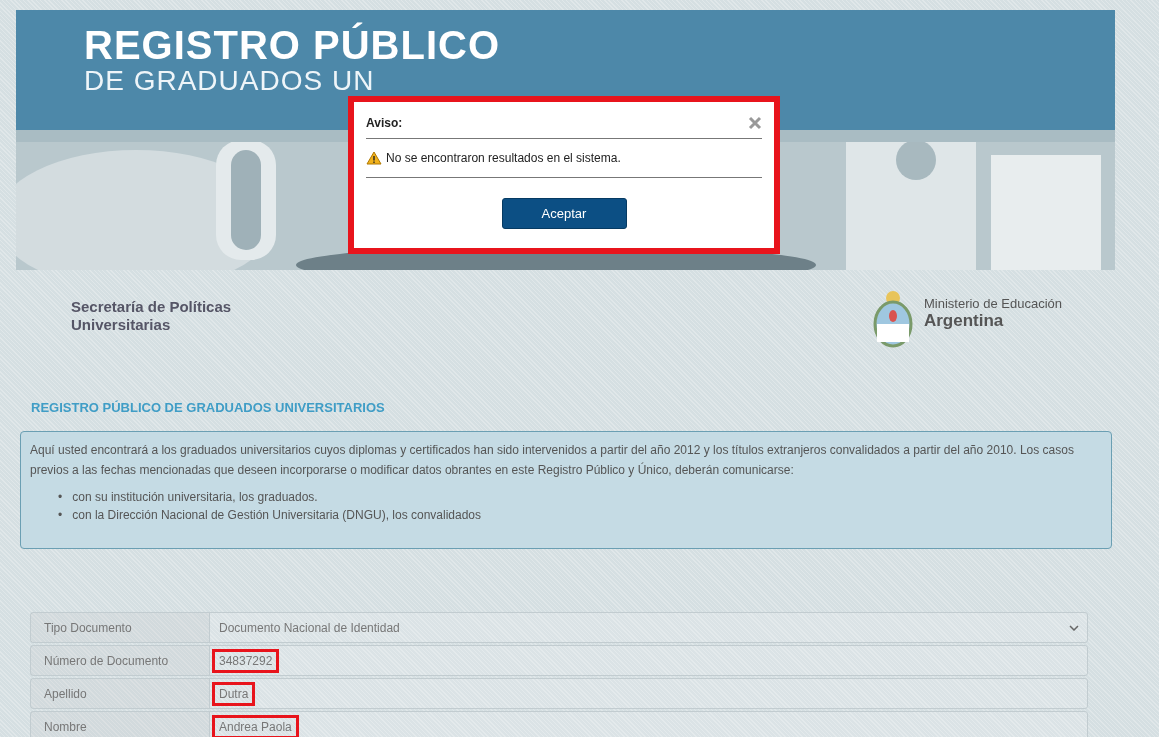 Image resolution: width=1159 pixels, height=737 pixels. I want to click on field-label: Apellido, so click(120, 693).